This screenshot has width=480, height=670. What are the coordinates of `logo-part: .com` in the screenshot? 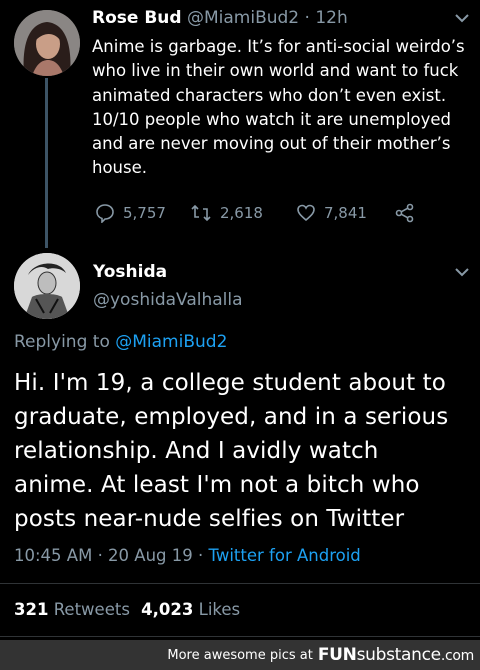 It's located at (457, 656).